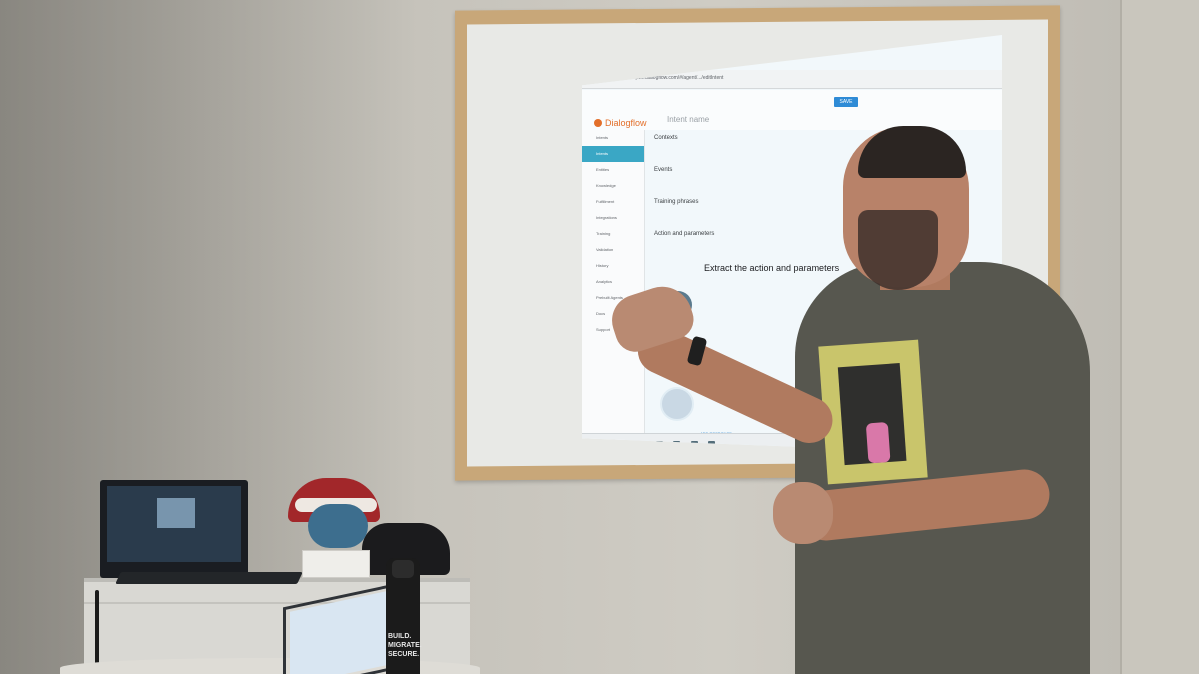 This screenshot has height=674, width=1199. I want to click on dialogflow-logo: Dialogflow, so click(620, 123).